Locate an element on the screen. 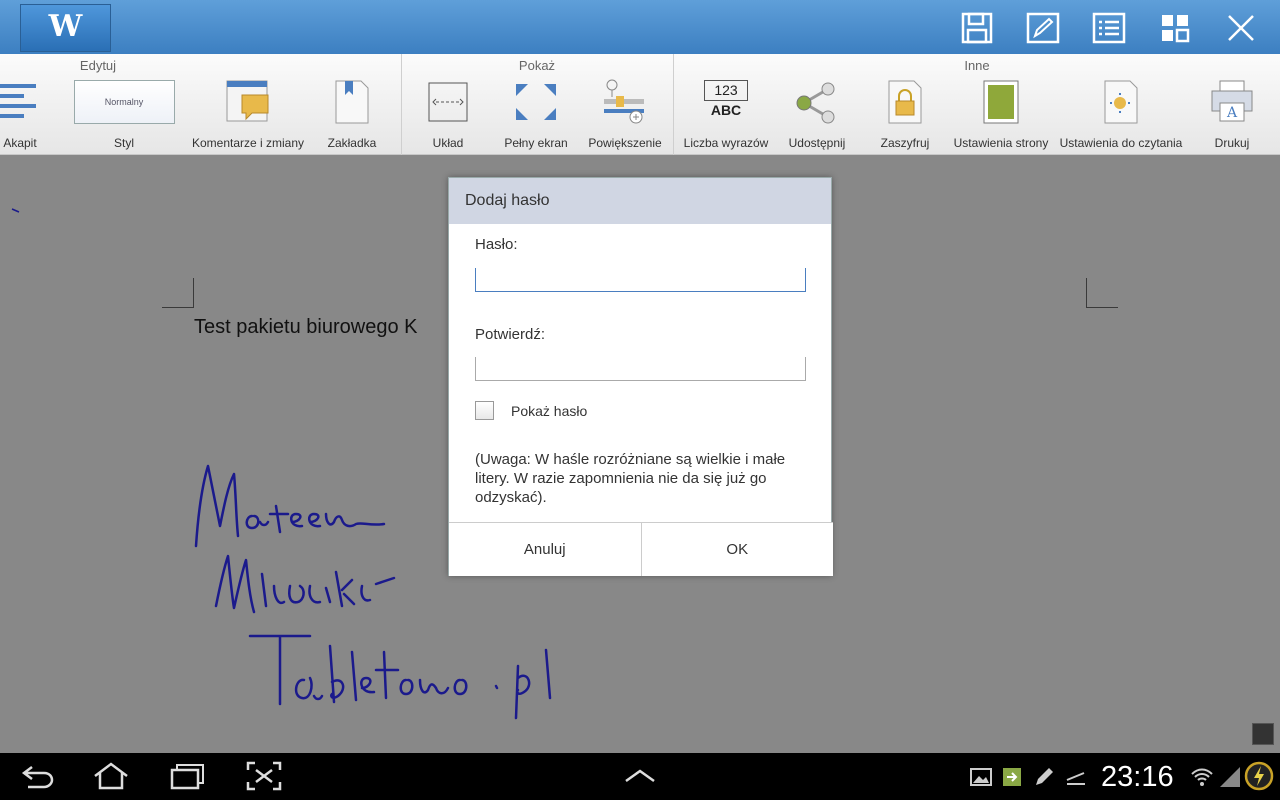 This screenshot has height=800, width=1280. app-logo: W is located at coordinates (65, 28).